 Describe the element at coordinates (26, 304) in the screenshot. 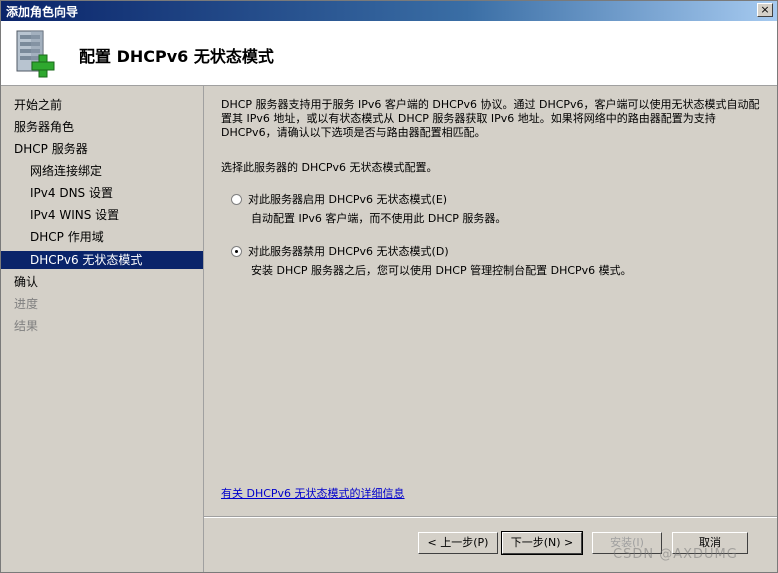

I see `step-progress: 进度` at that location.